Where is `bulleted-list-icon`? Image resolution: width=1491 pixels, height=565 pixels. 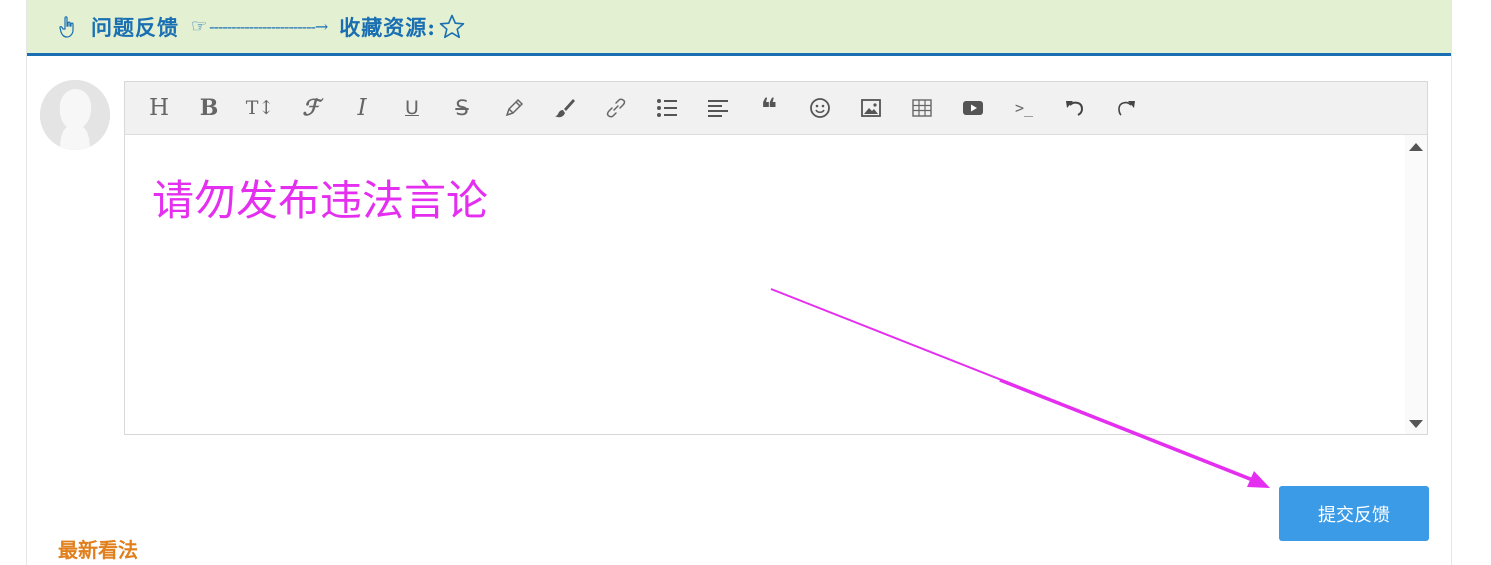
bulleted-list-icon is located at coordinates (667, 108).